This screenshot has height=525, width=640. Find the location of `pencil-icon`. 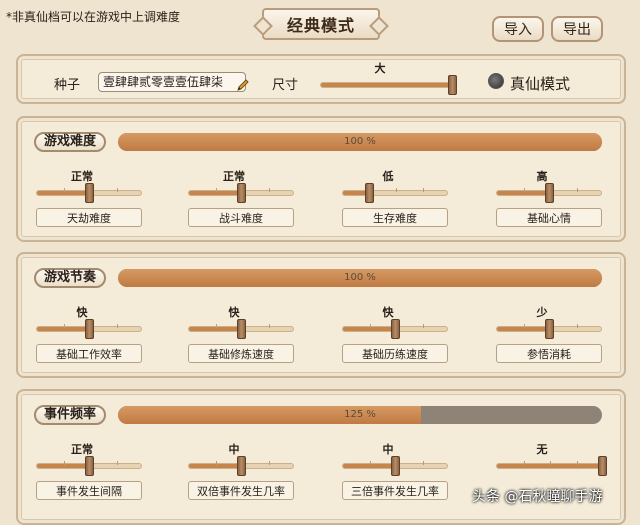

pencil-icon is located at coordinates (243, 85).